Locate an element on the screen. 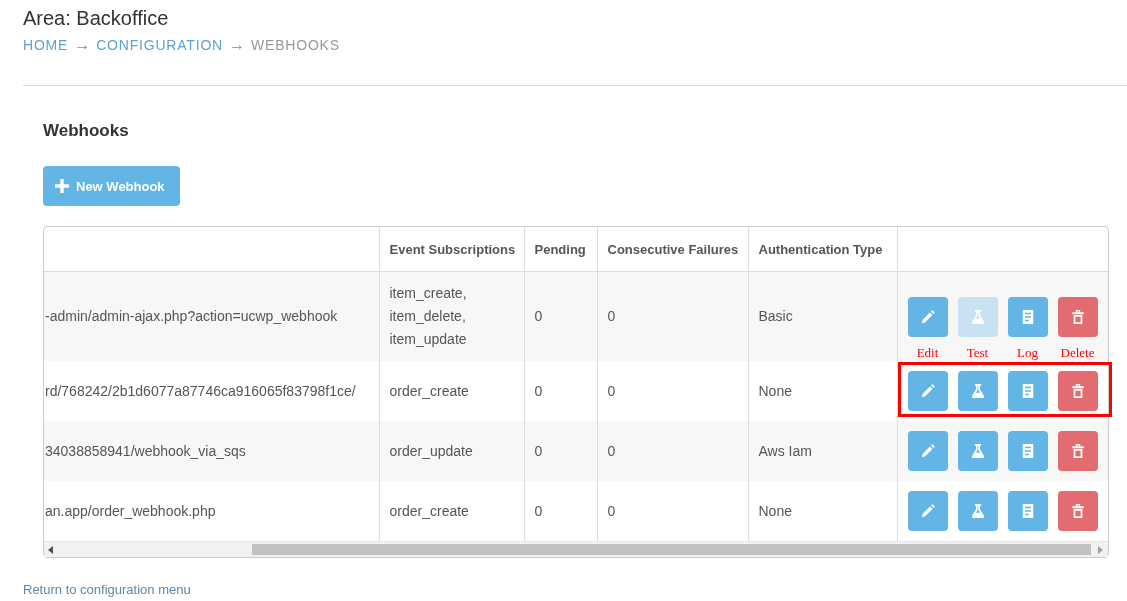 Image resolution: width=1127 pixels, height=601 pixels. scrollbar-thumb is located at coordinates (671, 549).